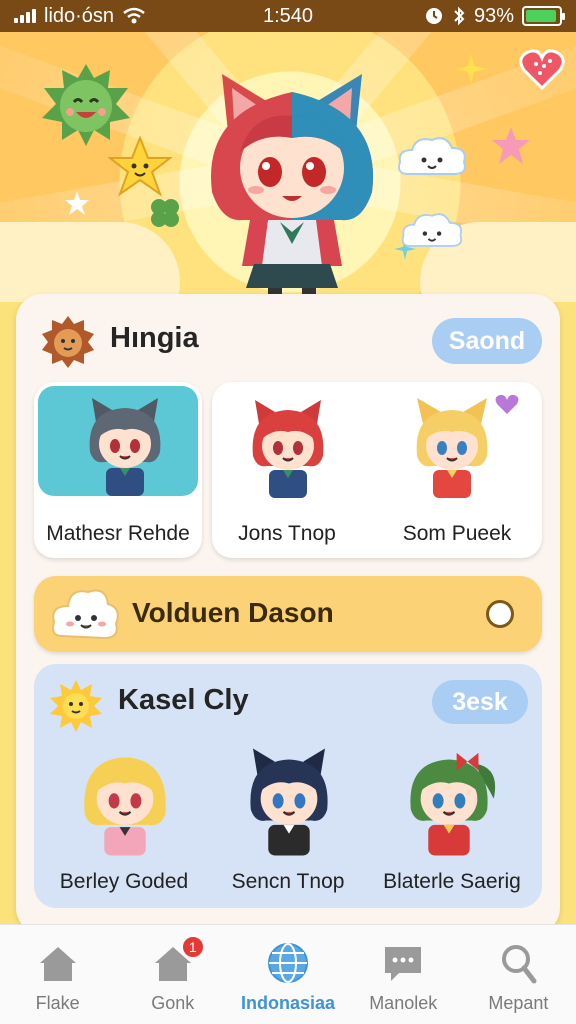 This screenshot has width=576, height=1024. What do you see at coordinates (79, 15) in the screenshot?
I see `carrier-name: lido·ósn` at bounding box center [79, 15].